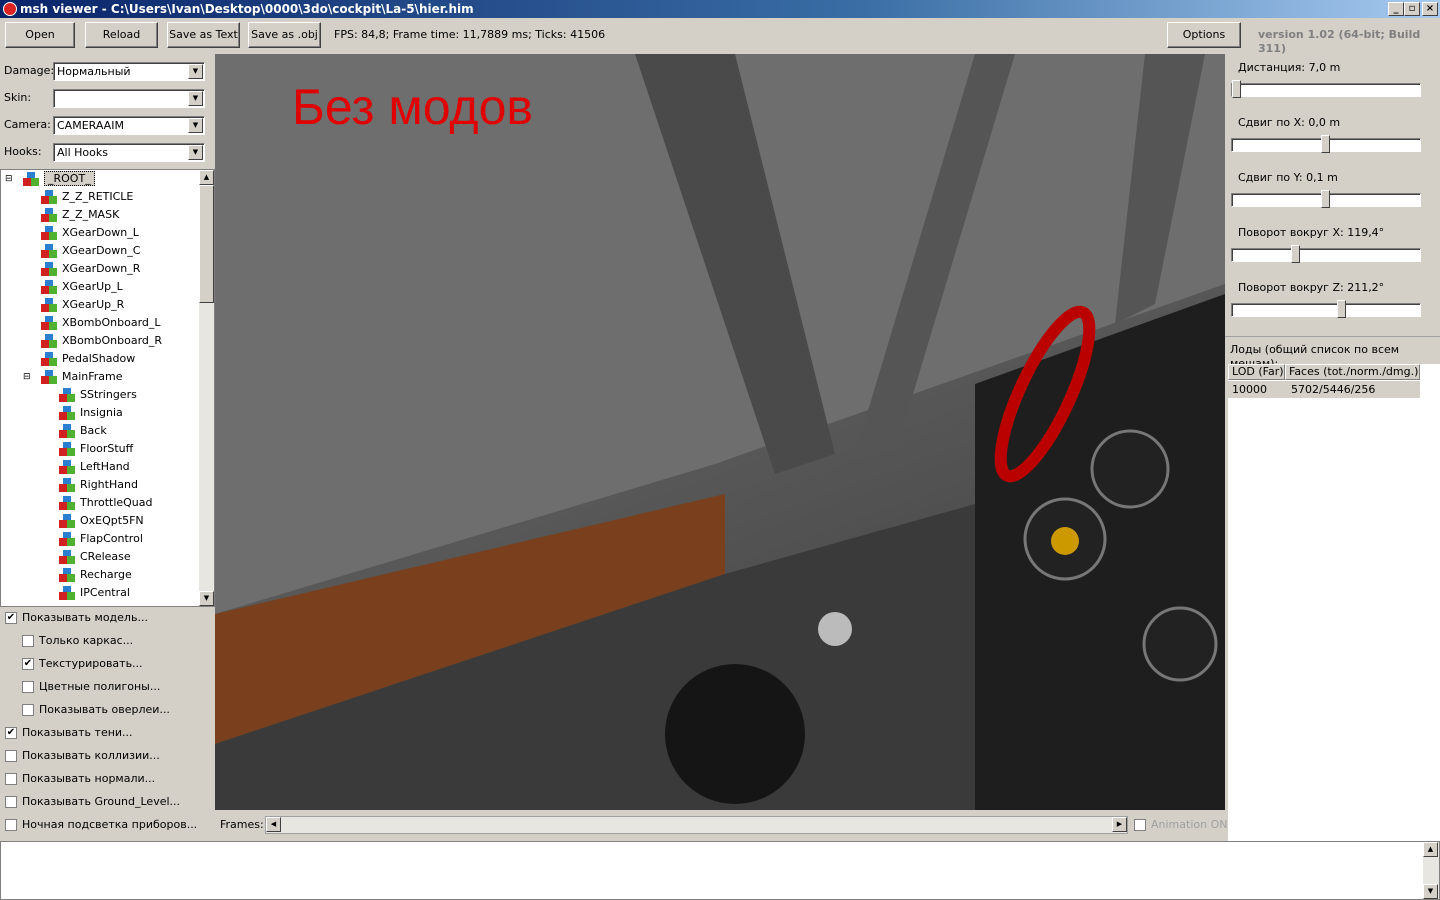 The width and height of the screenshot is (1440, 900). What do you see at coordinates (91, 214) in the screenshot?
I see `tree-node-label: Z_Z_MASK` at bounding box center [91, 214].